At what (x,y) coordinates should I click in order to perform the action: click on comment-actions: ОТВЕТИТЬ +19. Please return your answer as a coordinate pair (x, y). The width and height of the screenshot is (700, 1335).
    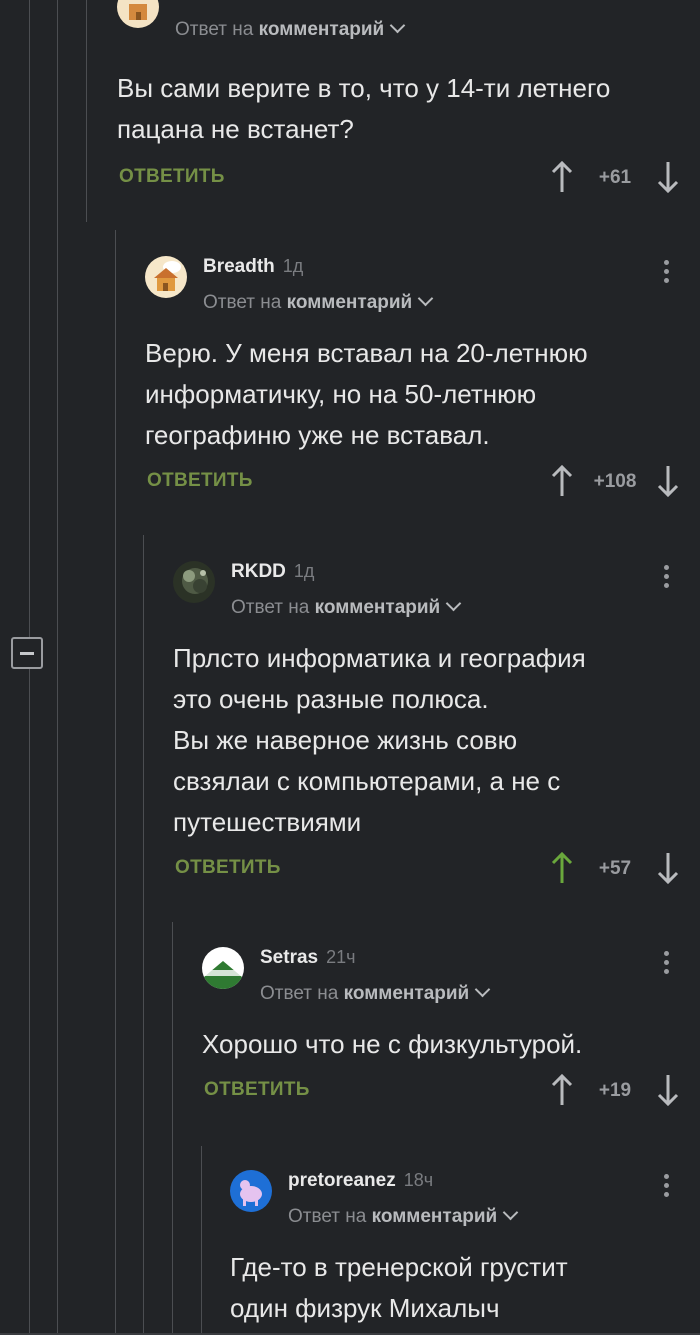
    Looking at the image, I should click on (451, 1091).